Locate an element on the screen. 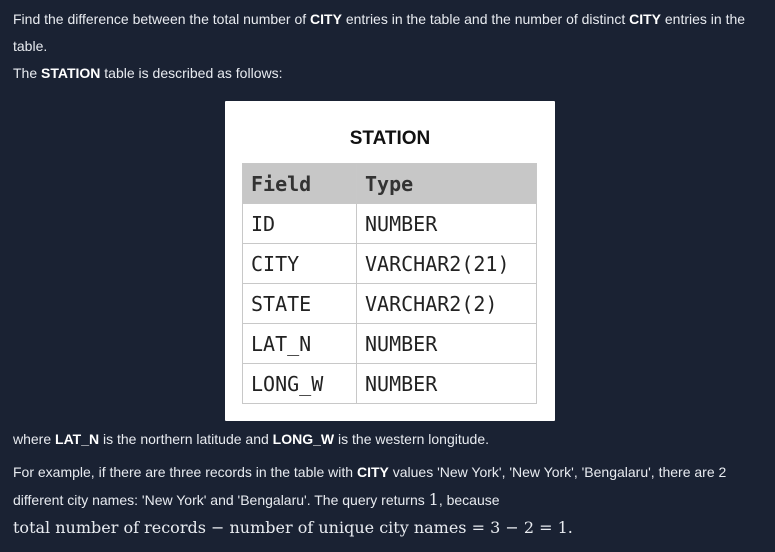  table-row: ID NUMBER is located at coordinates (389, 223).